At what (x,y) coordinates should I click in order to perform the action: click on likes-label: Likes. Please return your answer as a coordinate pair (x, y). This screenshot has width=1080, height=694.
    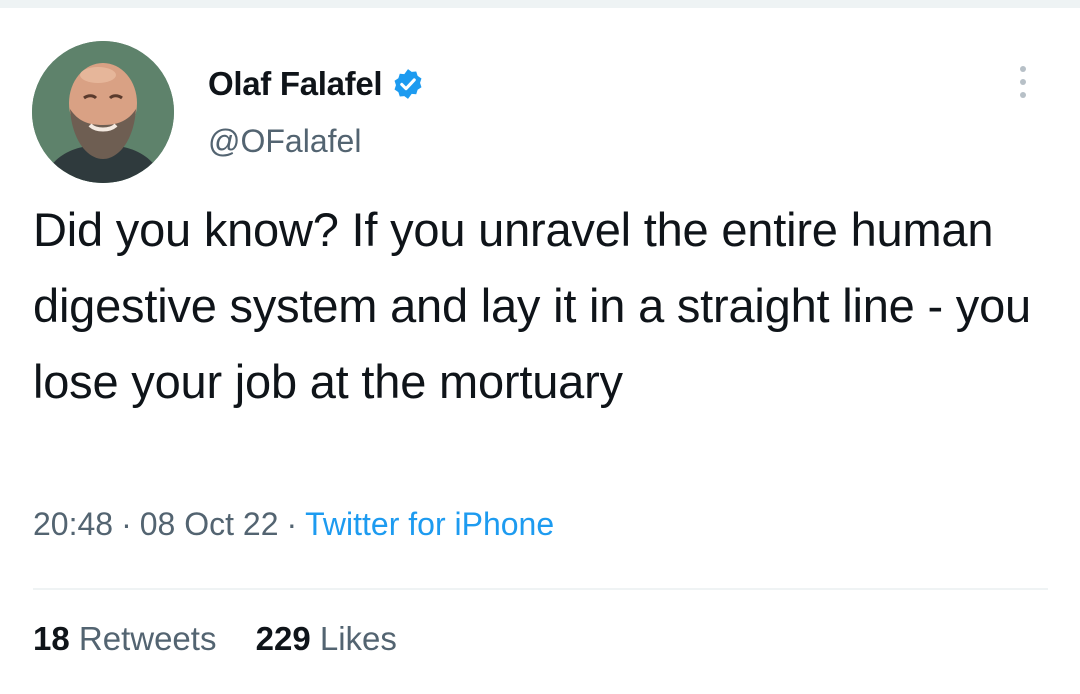
    Looking at the image, I should click on (358, 638).